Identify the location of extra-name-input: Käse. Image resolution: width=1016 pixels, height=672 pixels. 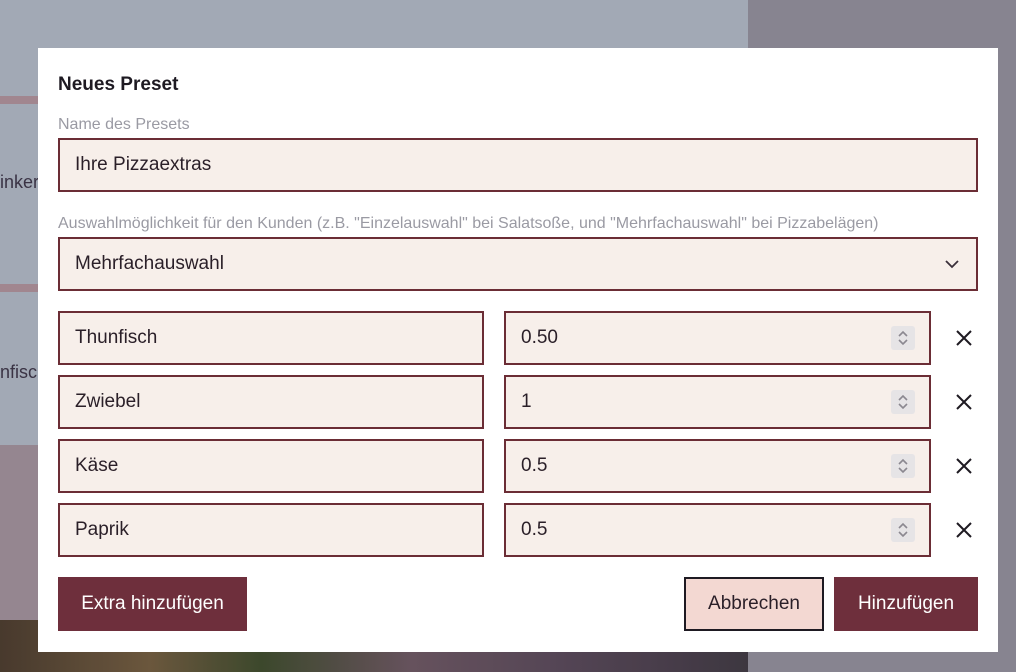
(271, 466).